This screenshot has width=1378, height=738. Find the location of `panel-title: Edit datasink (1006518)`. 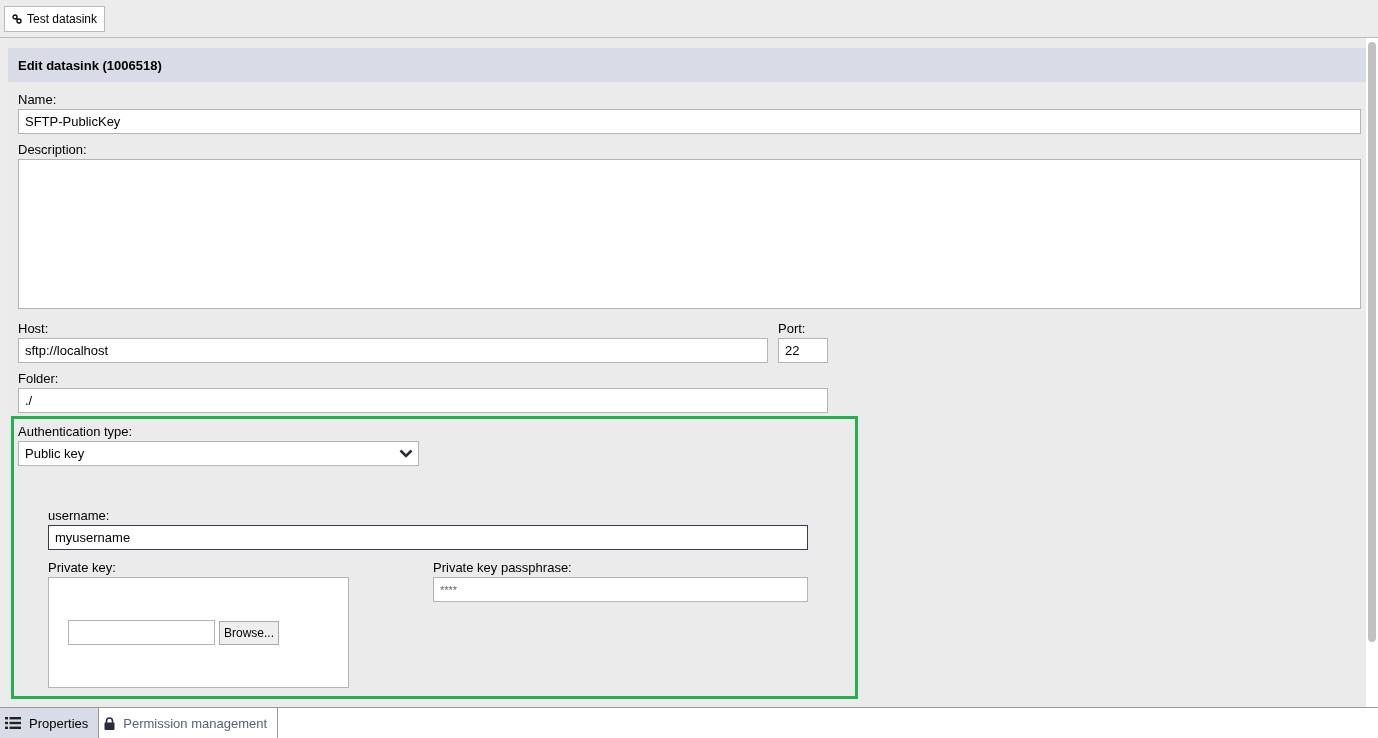

panel-title: Edit datasink (1006518) is located at coordinates (90, 65).